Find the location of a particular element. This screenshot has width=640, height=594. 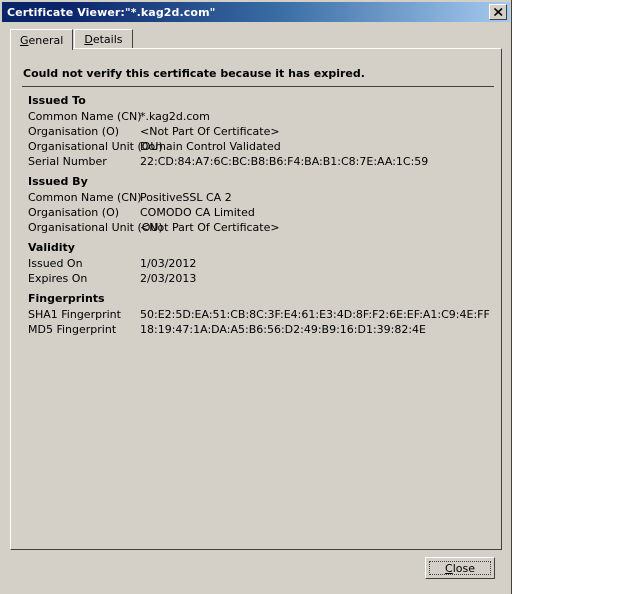

field-value: 1/03/2012 is located at coordinates (168, 263).